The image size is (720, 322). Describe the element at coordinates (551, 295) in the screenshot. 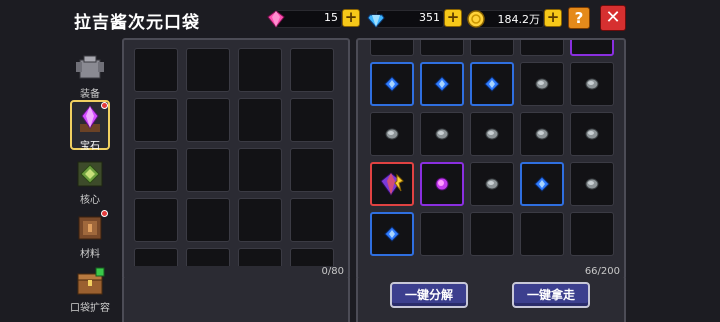

I see `take-all-button: 一键拿走` at that location.